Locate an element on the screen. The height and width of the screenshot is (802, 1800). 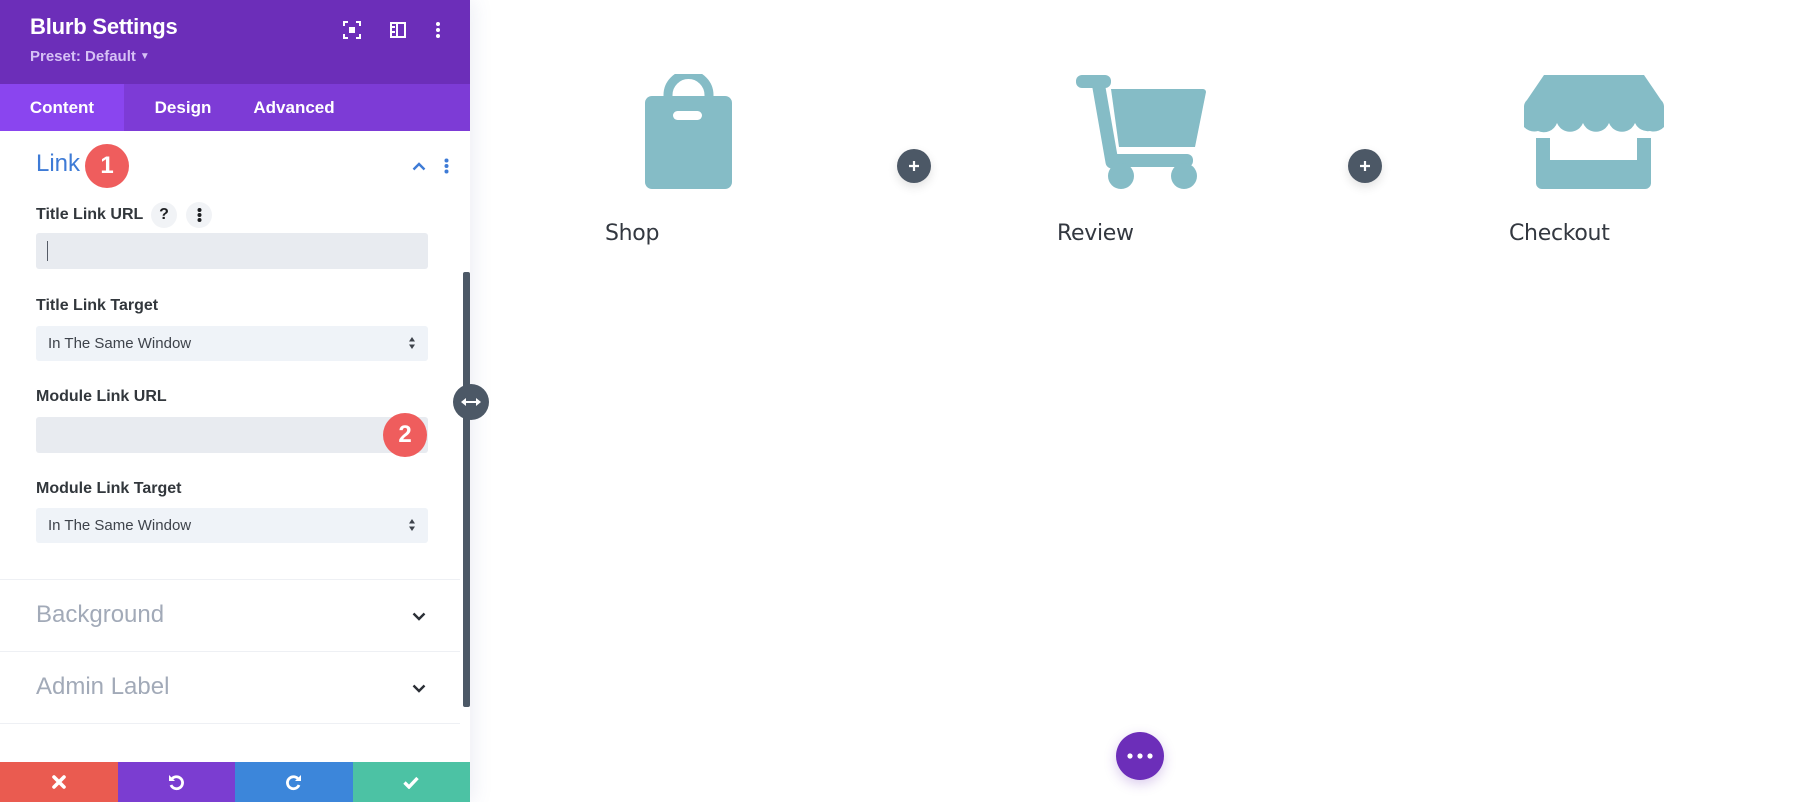
cancel-button is located at coordinates (59, 782).